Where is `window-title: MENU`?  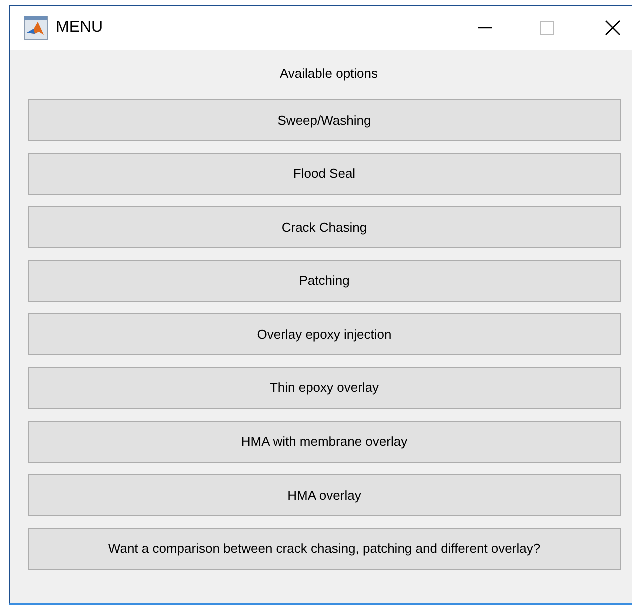 window-title: MENU is located at coordinates (80, 28).